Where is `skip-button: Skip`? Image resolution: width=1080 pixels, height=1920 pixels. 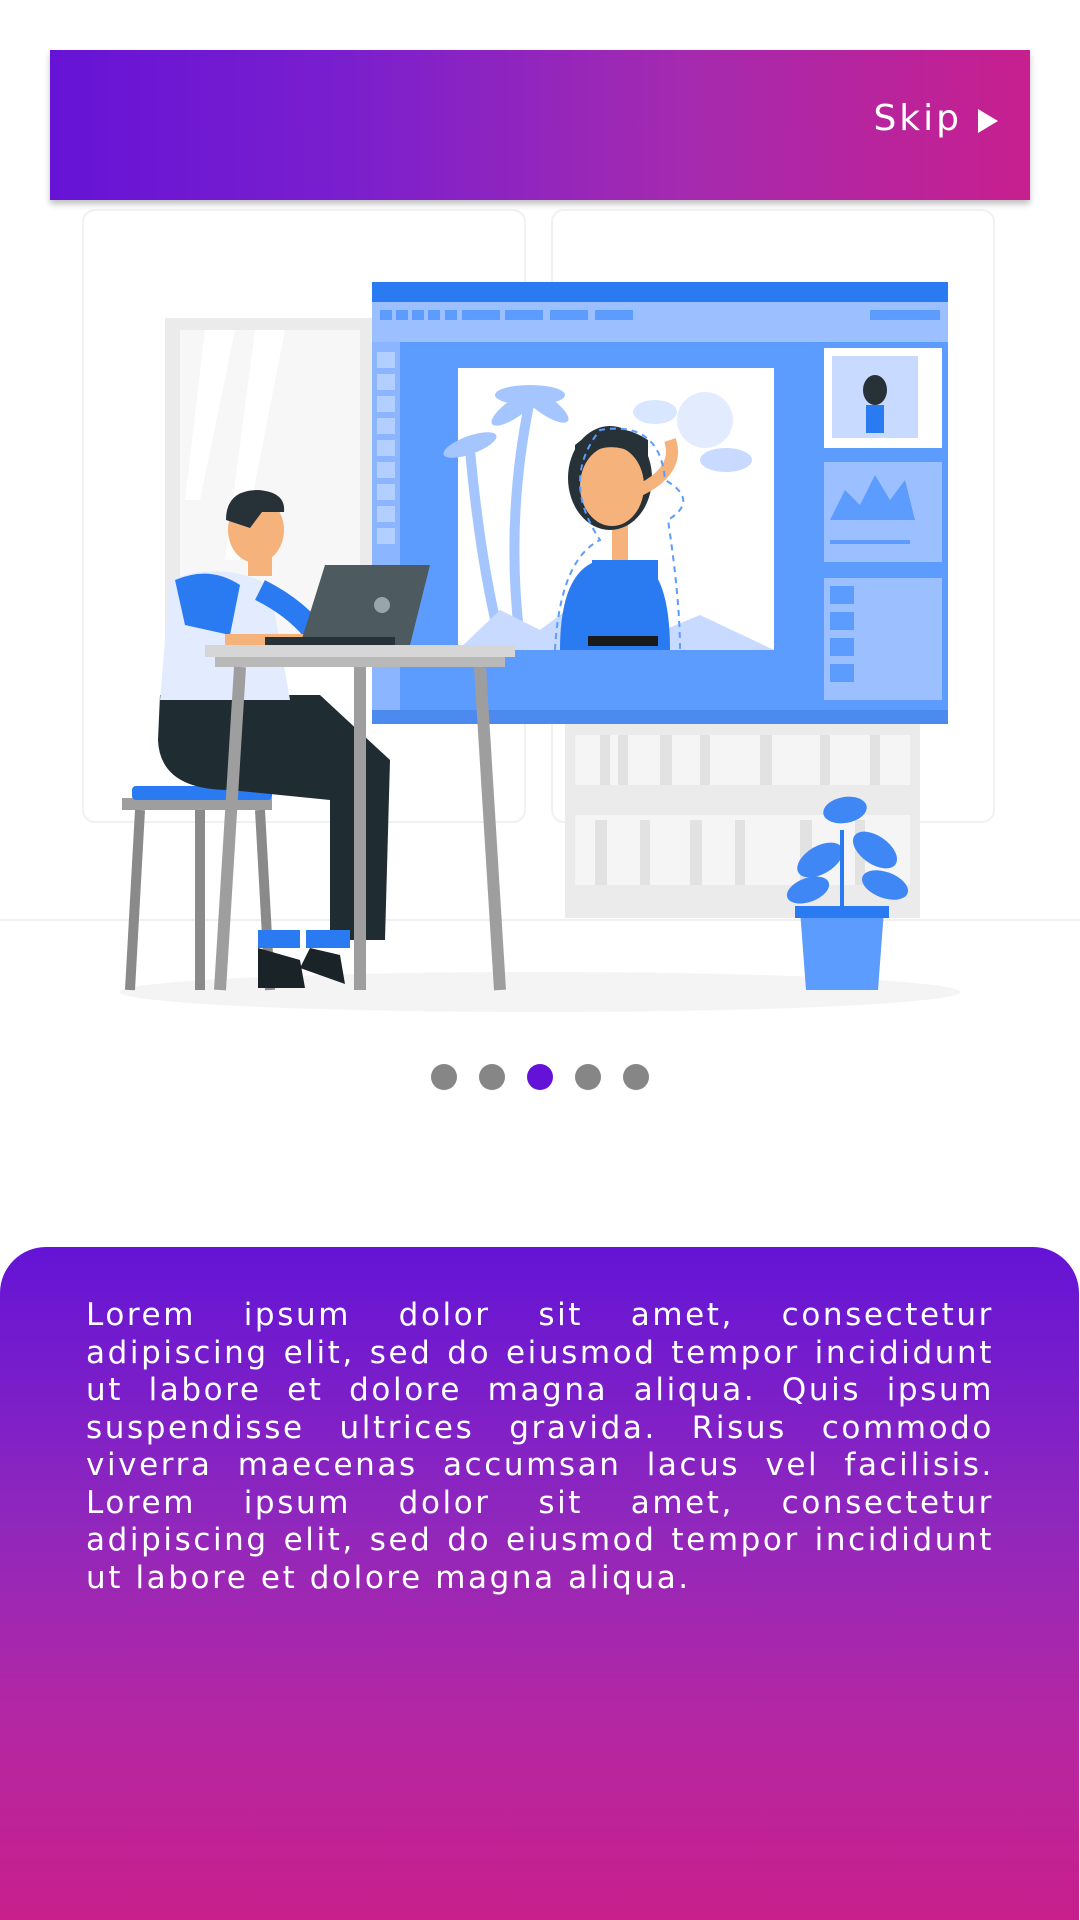 skip-button: Skip is located at coordinates (935, 118).